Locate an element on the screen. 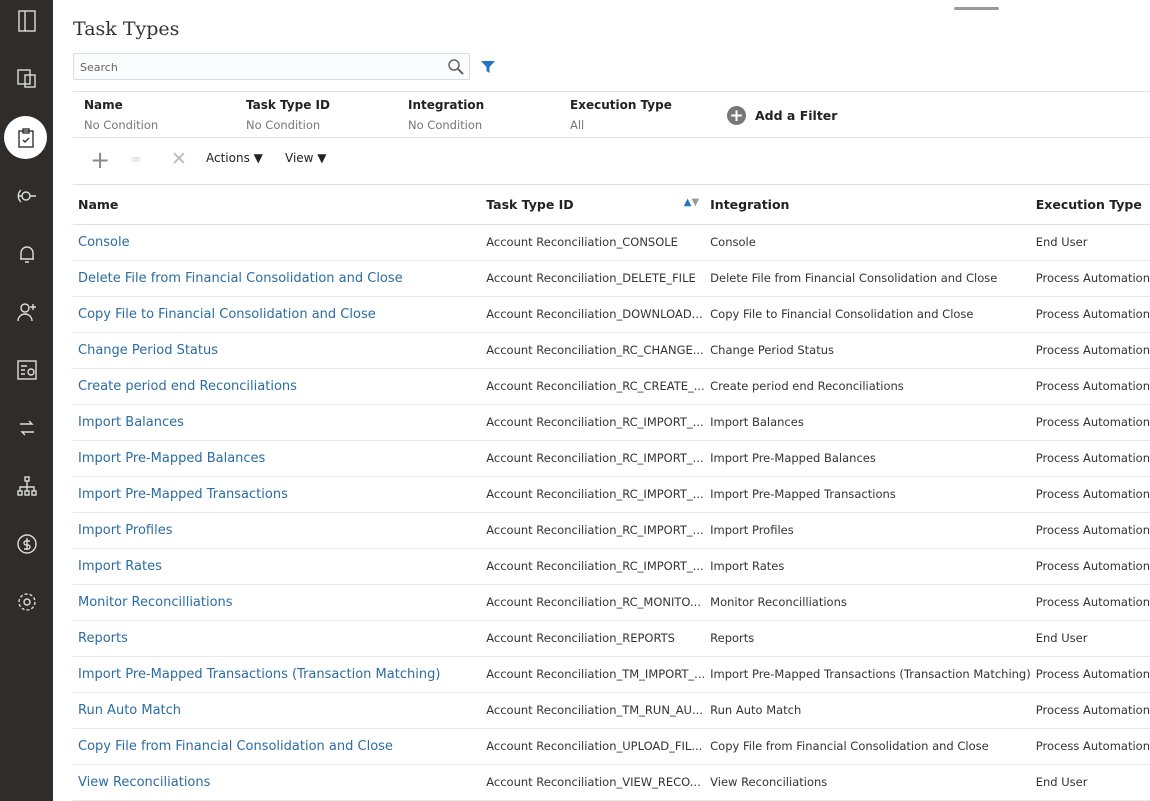 The image size is (1150, 801). filter-icon is located at coordinates (488, 67).